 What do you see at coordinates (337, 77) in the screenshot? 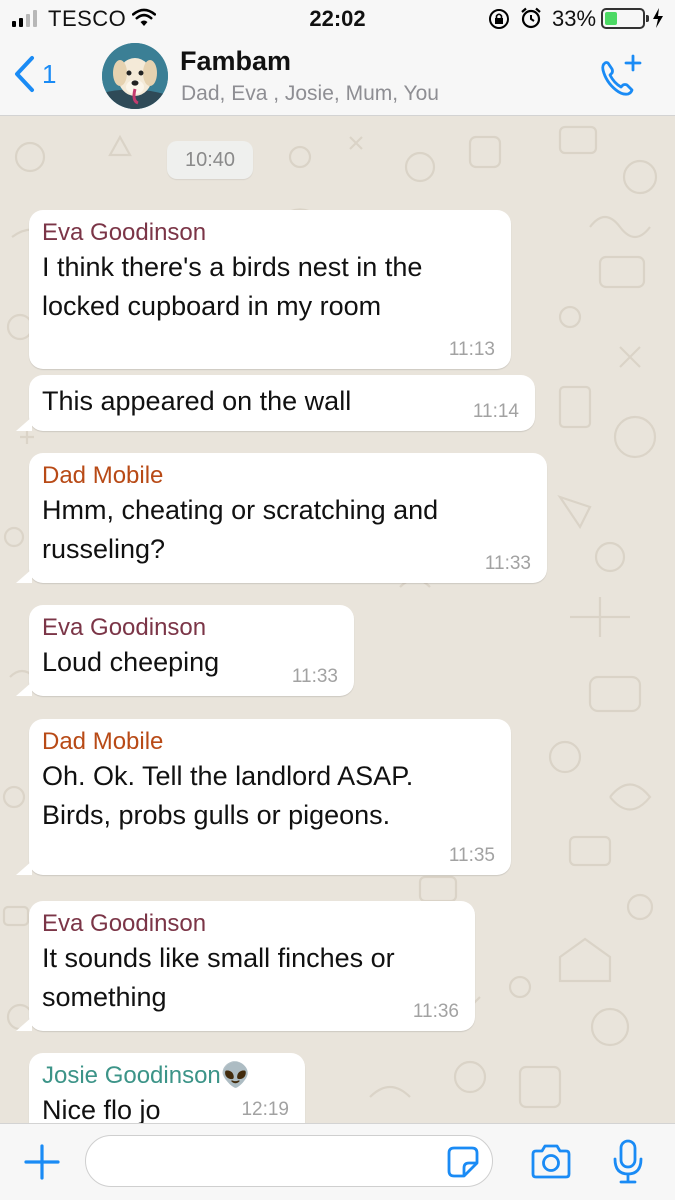
I see `chat-header: 1 Fambam Dad, Eva , Josie, Mum, You` at bounding box center [337, 77].